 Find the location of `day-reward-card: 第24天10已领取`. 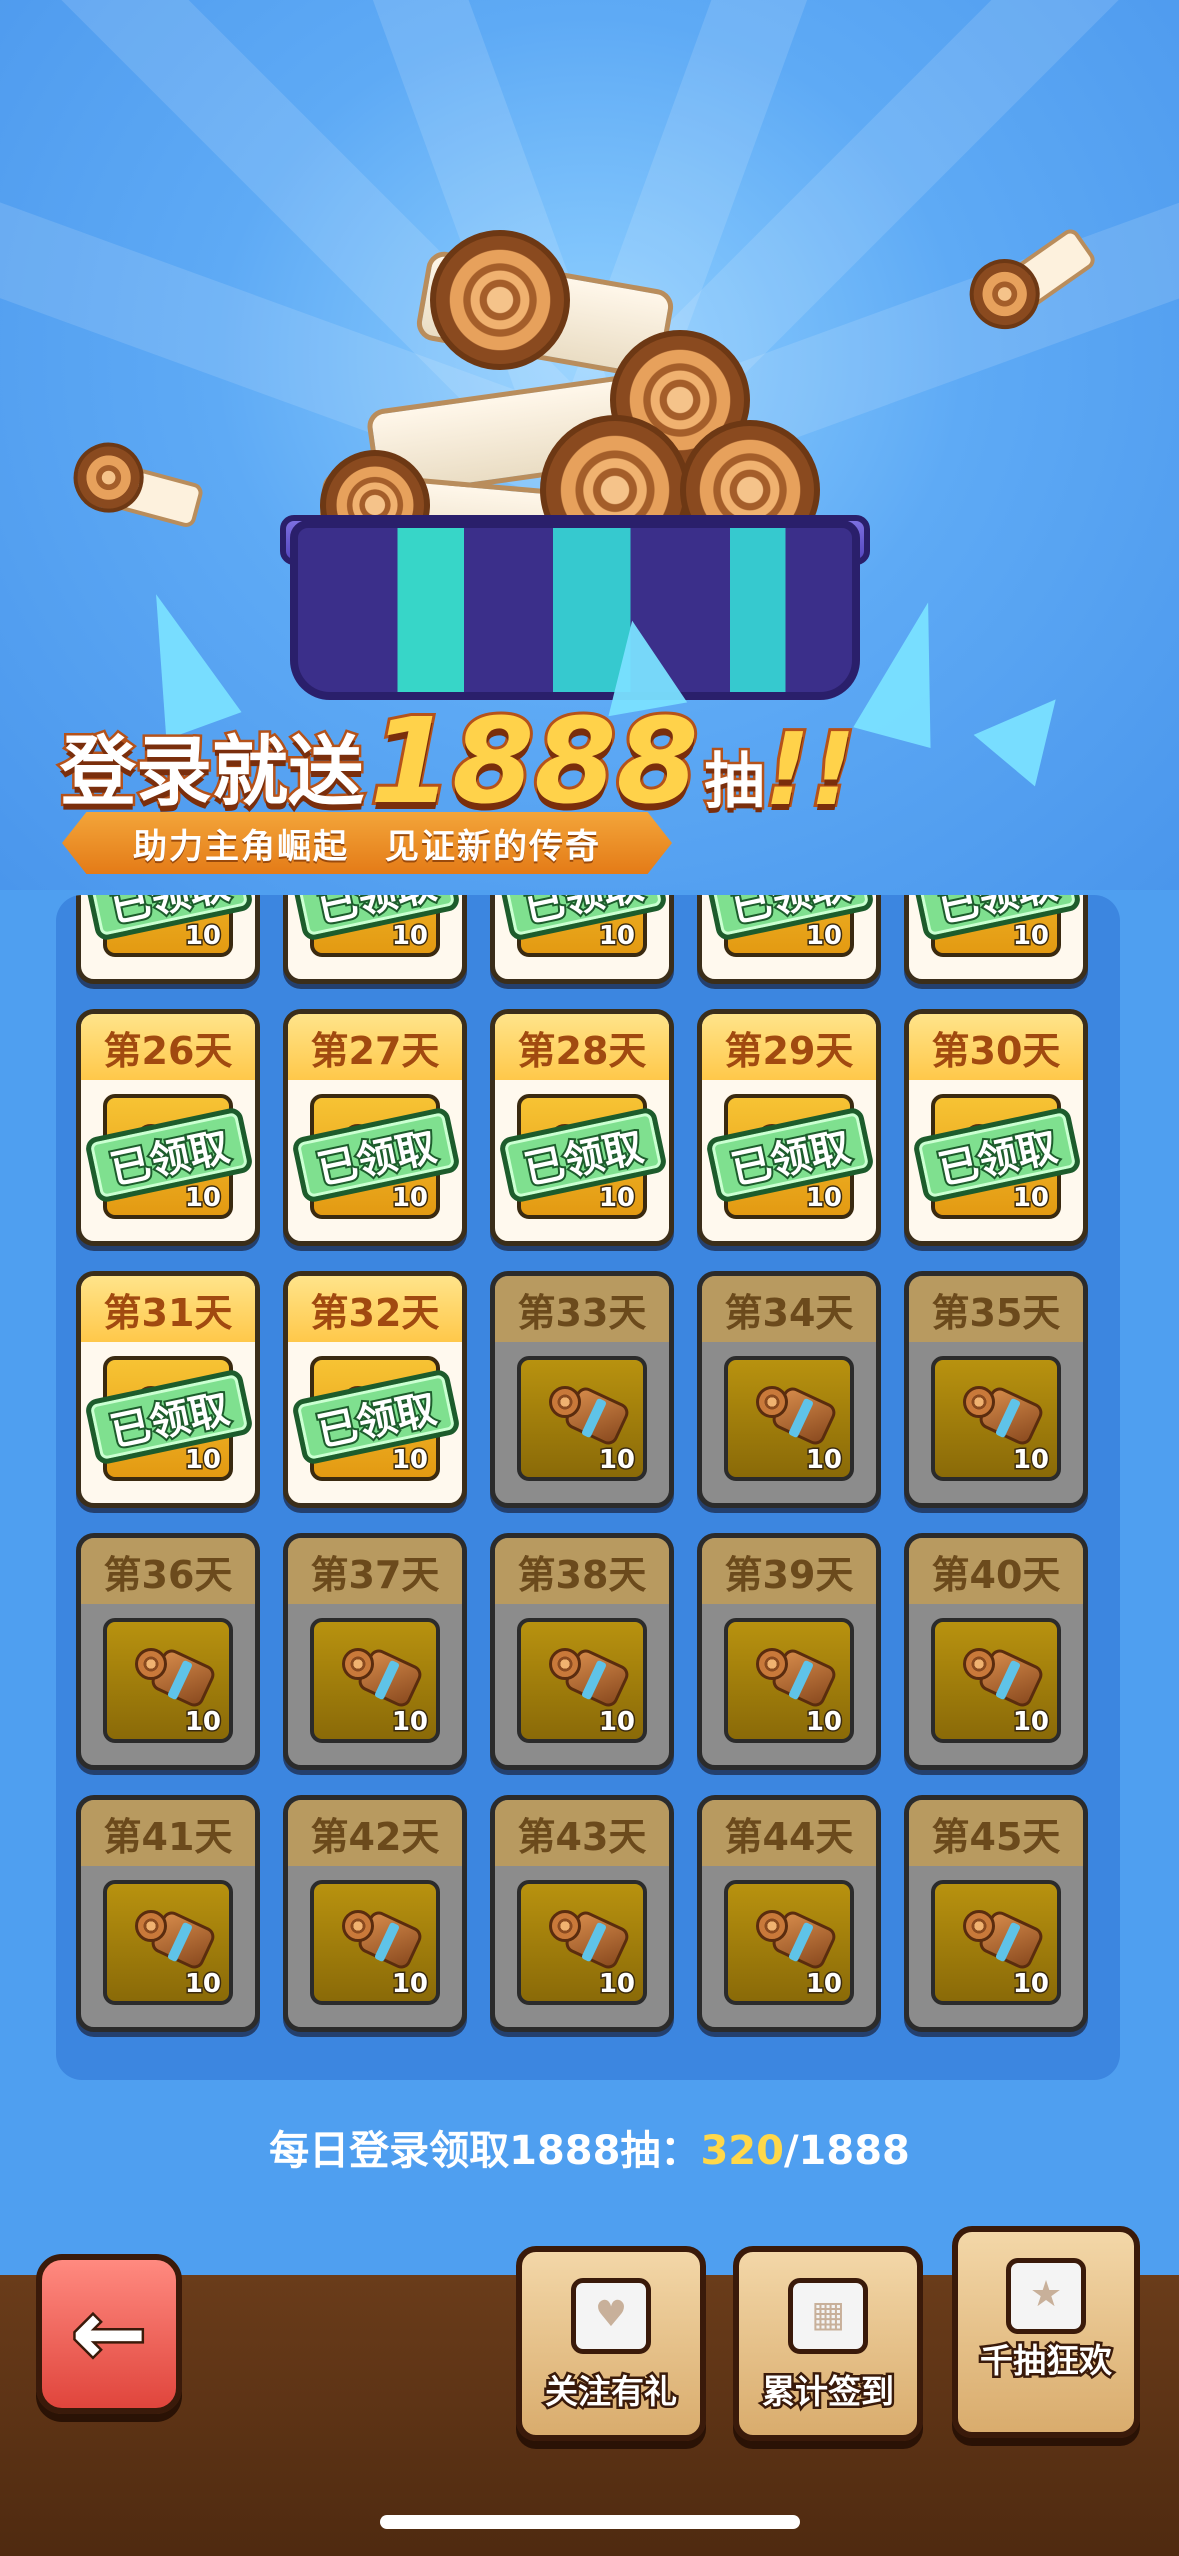

day-reward-card: 第24天10已领取 is located at coordinates (789, 939).